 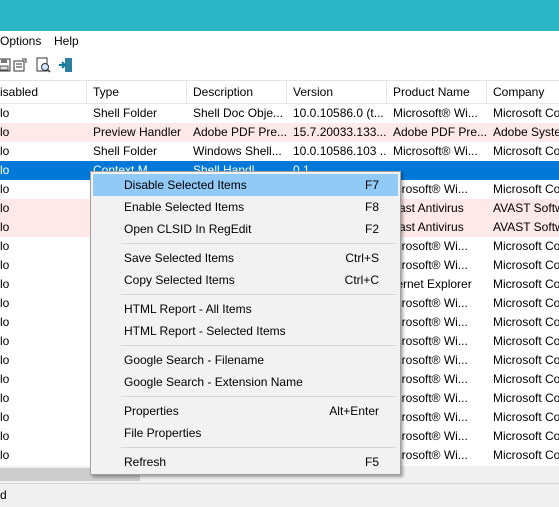 I want to click on menu-item-html-report-selected-items: HTML Report - Selected Items, so click(x=245, y=331).